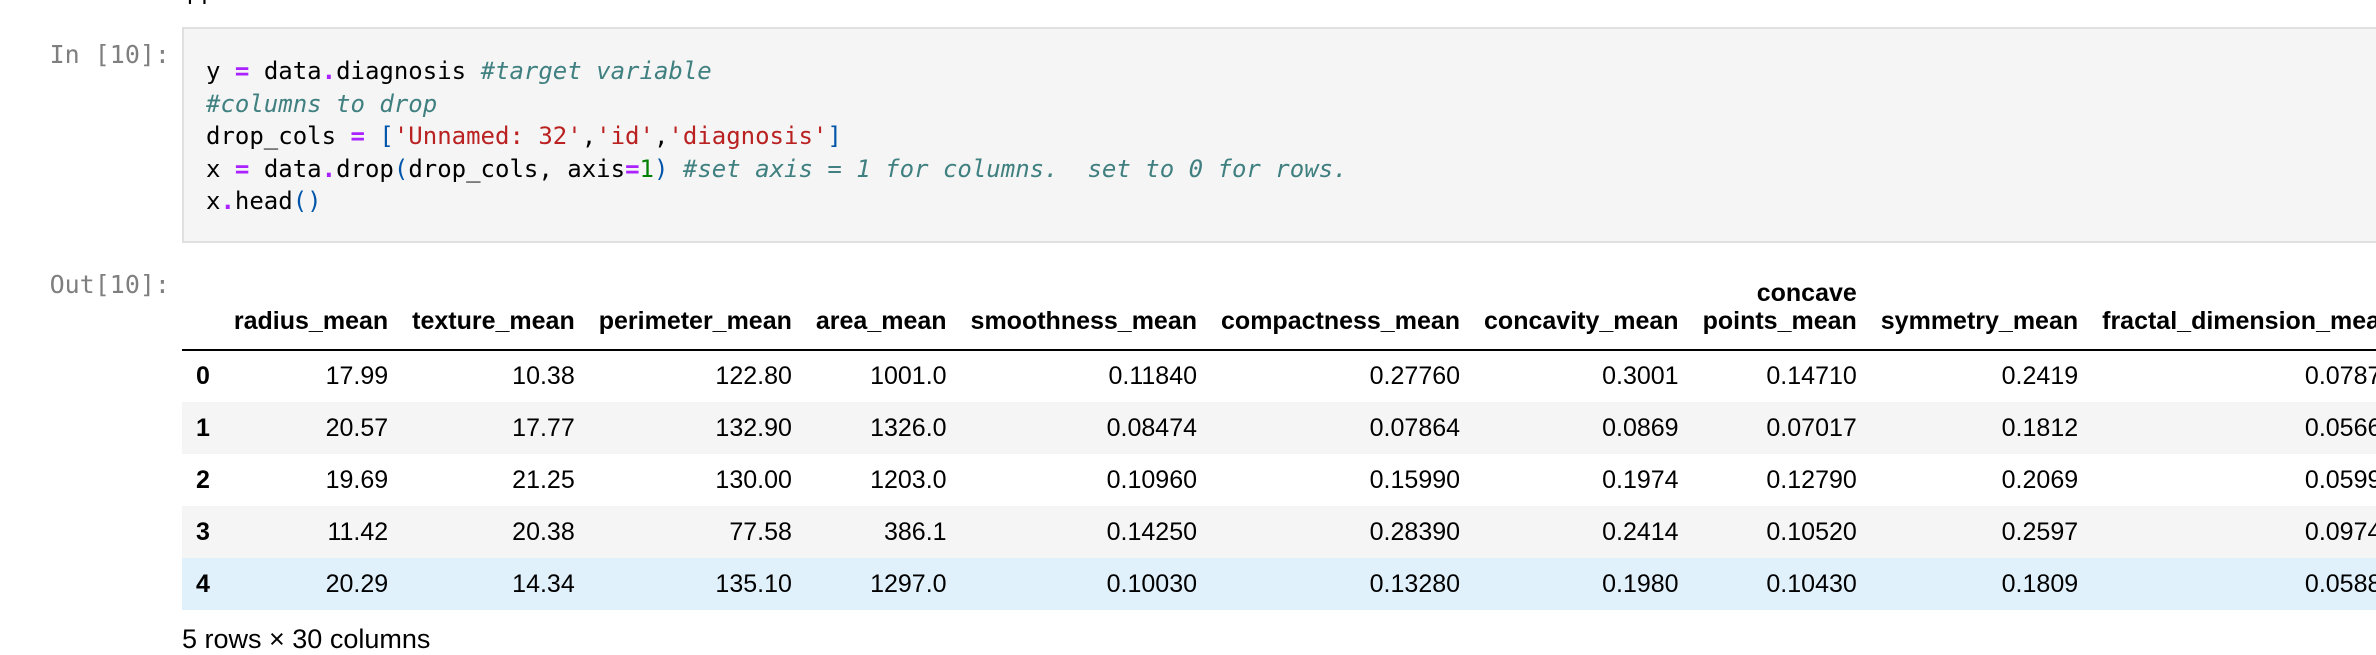  Describe the element at coordinates (915, 531) in the screenshot. I see `table-cell: 386.1` at that location.